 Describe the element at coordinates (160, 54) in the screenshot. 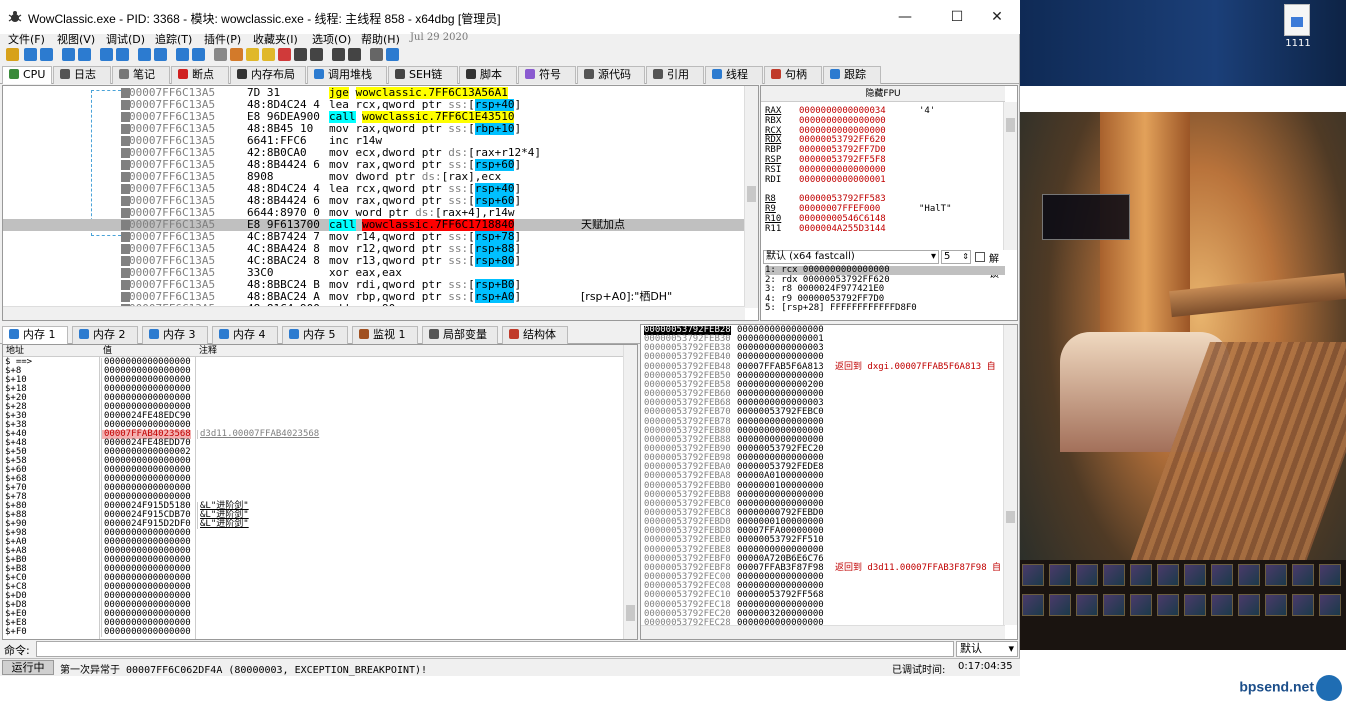

I see `trace-over-icon` at that location.